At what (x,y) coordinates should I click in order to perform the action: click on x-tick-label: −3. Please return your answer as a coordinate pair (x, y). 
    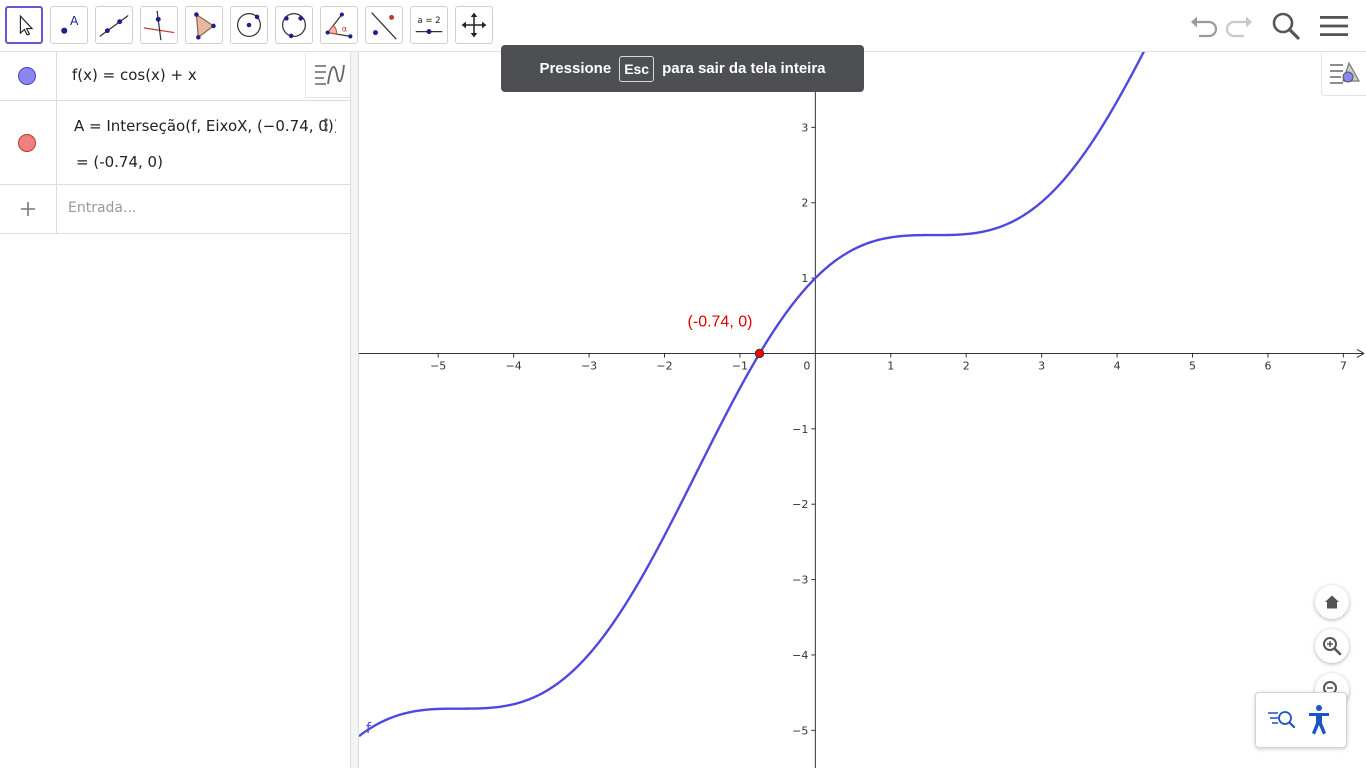
    Looking at the image, I should click on (589, 365).